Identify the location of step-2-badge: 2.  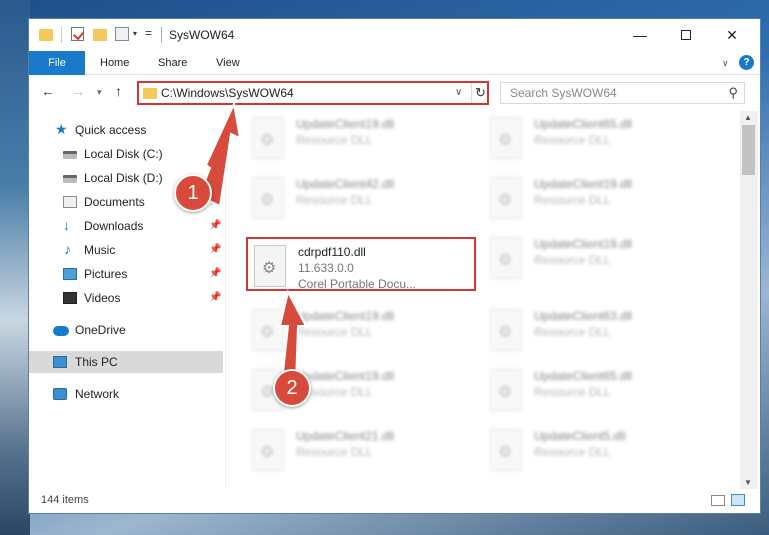
(292, 388).